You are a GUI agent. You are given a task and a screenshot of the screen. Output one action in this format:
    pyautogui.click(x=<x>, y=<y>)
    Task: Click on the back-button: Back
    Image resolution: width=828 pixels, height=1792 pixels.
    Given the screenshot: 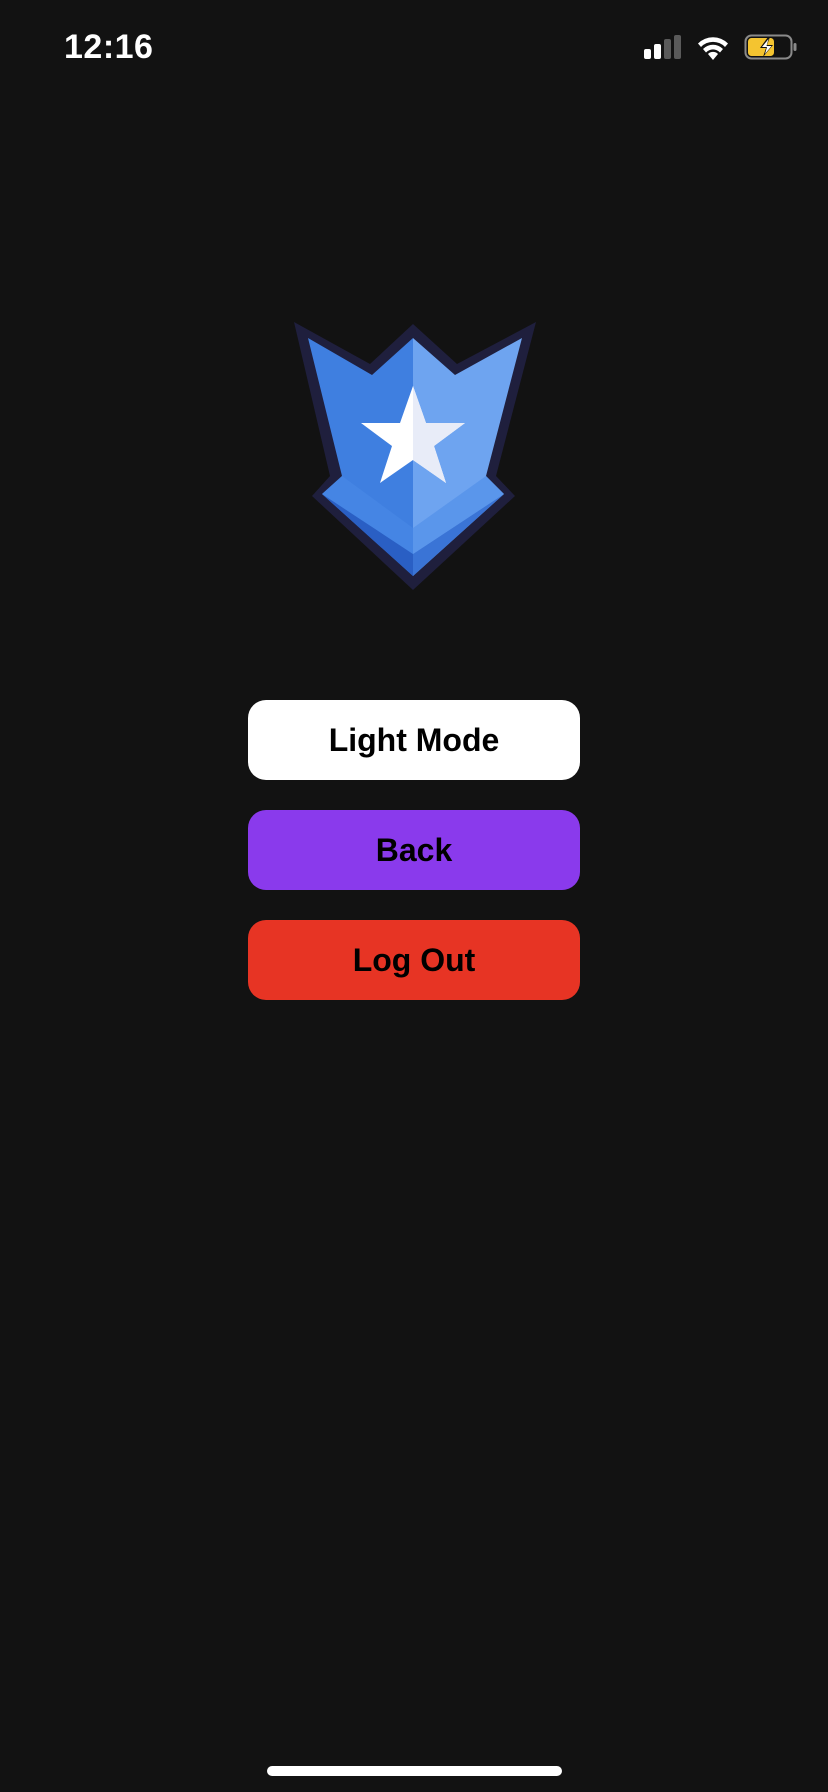 What is the action you would take?
    pyautogui.click(x=414, y=850)
    